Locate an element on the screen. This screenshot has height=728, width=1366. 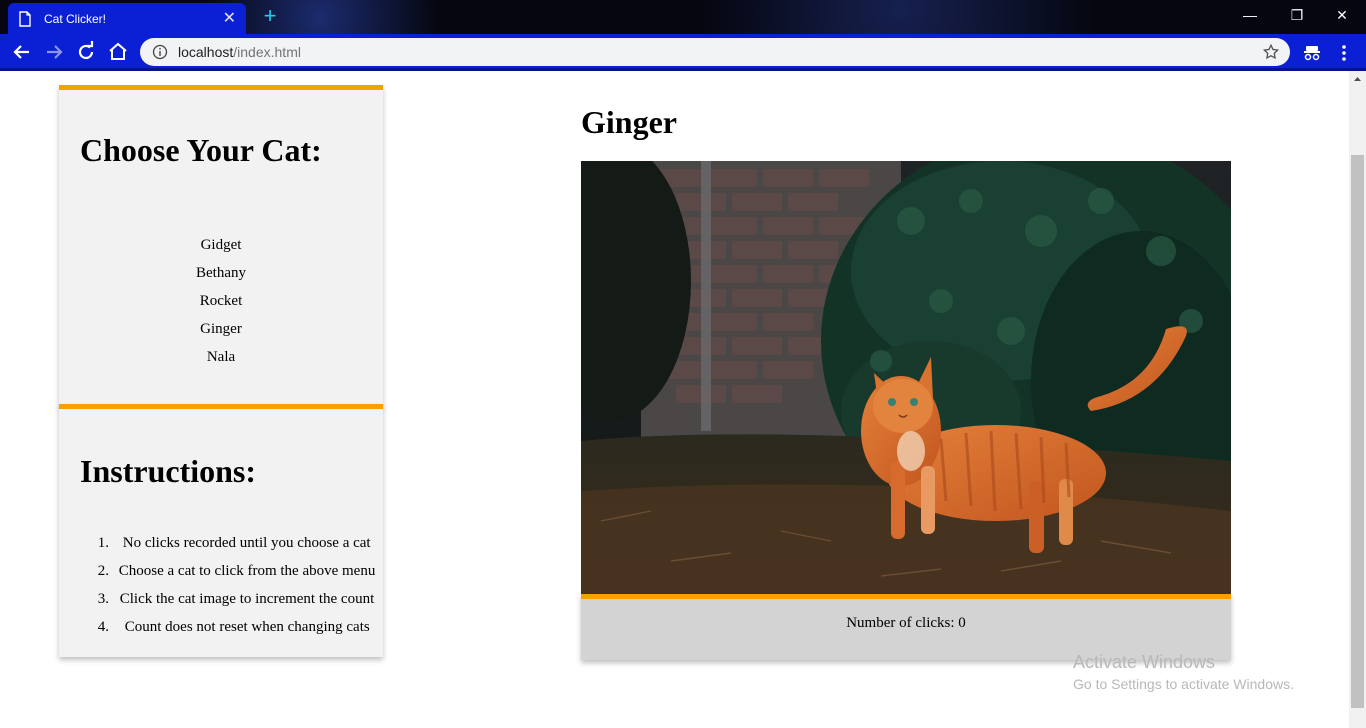
browser-titlebar: Cat Clicker! ✕ + — ❐ ✕ is located at coordinates (683, 17).